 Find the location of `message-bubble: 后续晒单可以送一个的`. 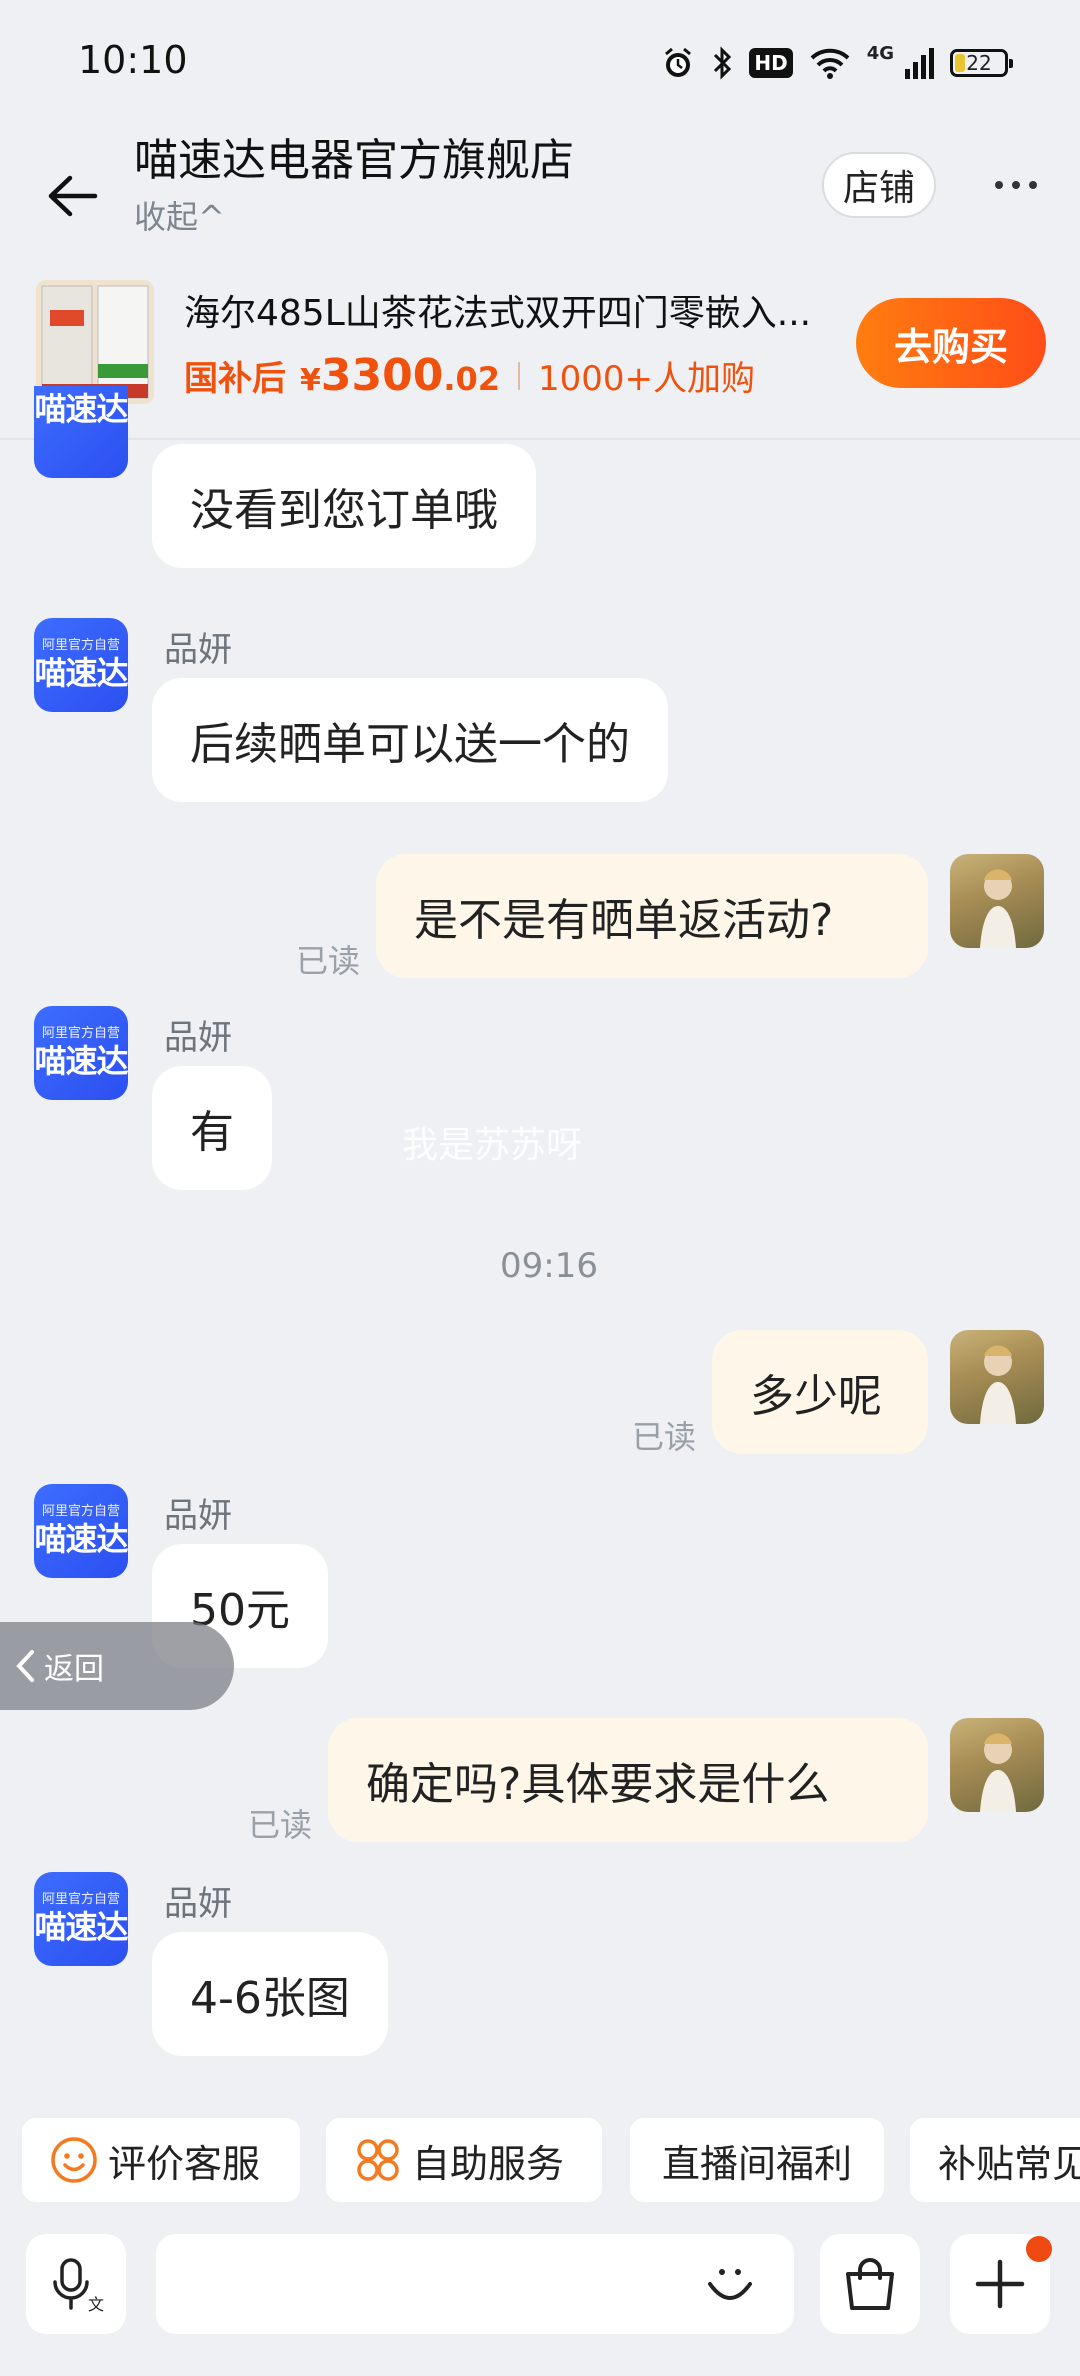

message-bubble: 后续晒单可以送一个的 is located at coordinates (410, 740).